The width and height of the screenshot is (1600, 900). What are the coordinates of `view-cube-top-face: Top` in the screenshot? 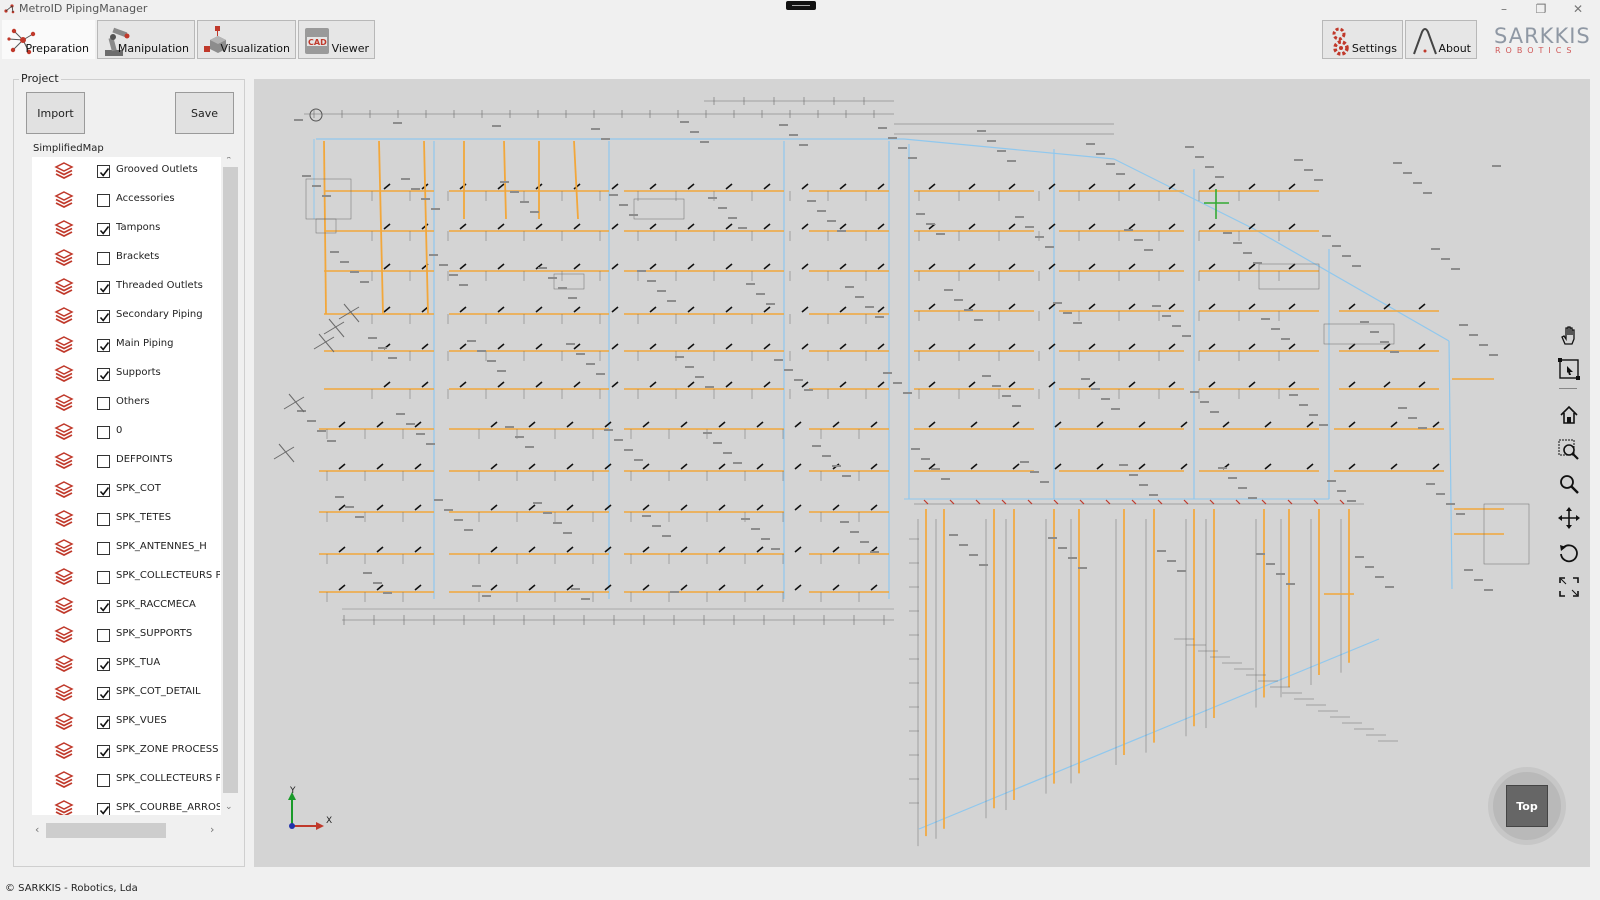 It's located at (1527, 806).